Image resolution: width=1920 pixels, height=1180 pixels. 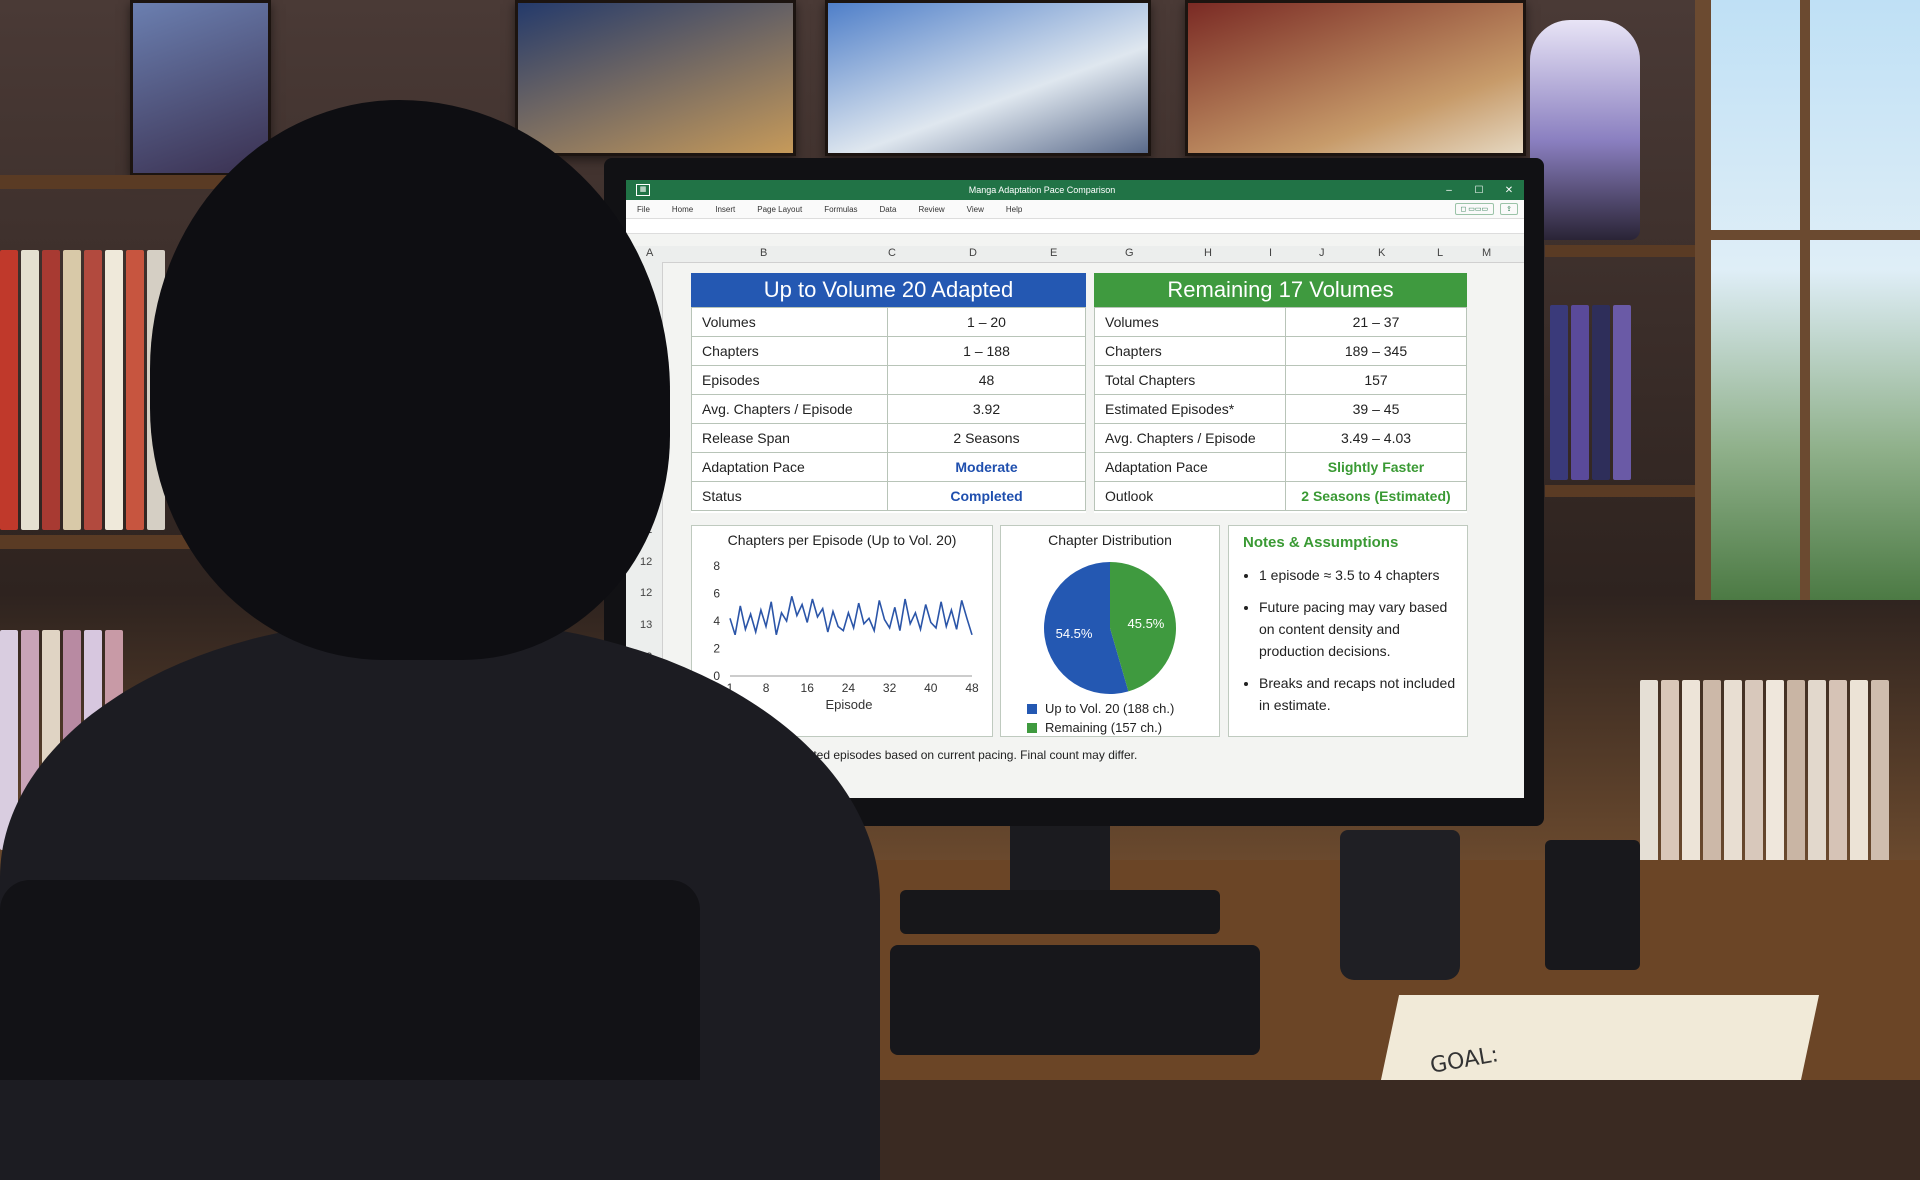 What do you see at coordinates (350, 980) in the screenshot?
I see `office-chair` at bounding box center [350, 980].